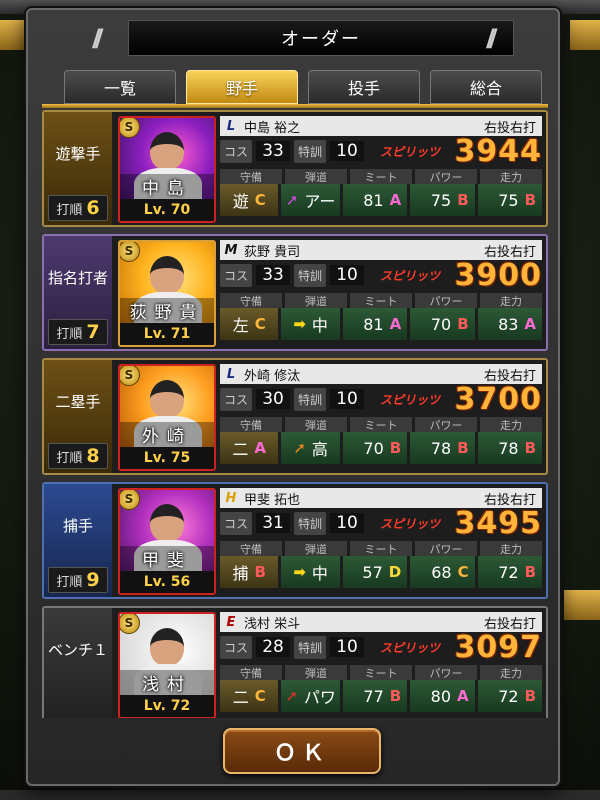 The height and width of the screenshot is (800, 600). What do you see at coordinates (93, 208) in the screenshot?
I see `batting-order-number: 6` at bounding box center [93, 208].